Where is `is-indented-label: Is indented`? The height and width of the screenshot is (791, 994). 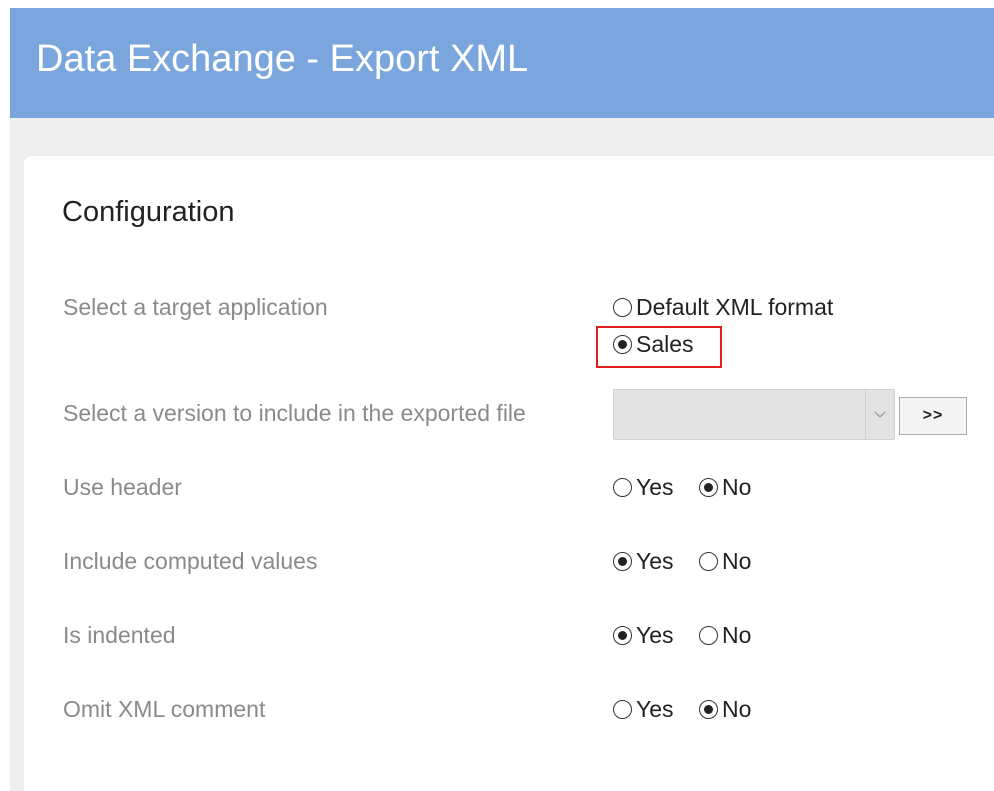 is-indented-label: Is indented is located at coordinates (119, 635).